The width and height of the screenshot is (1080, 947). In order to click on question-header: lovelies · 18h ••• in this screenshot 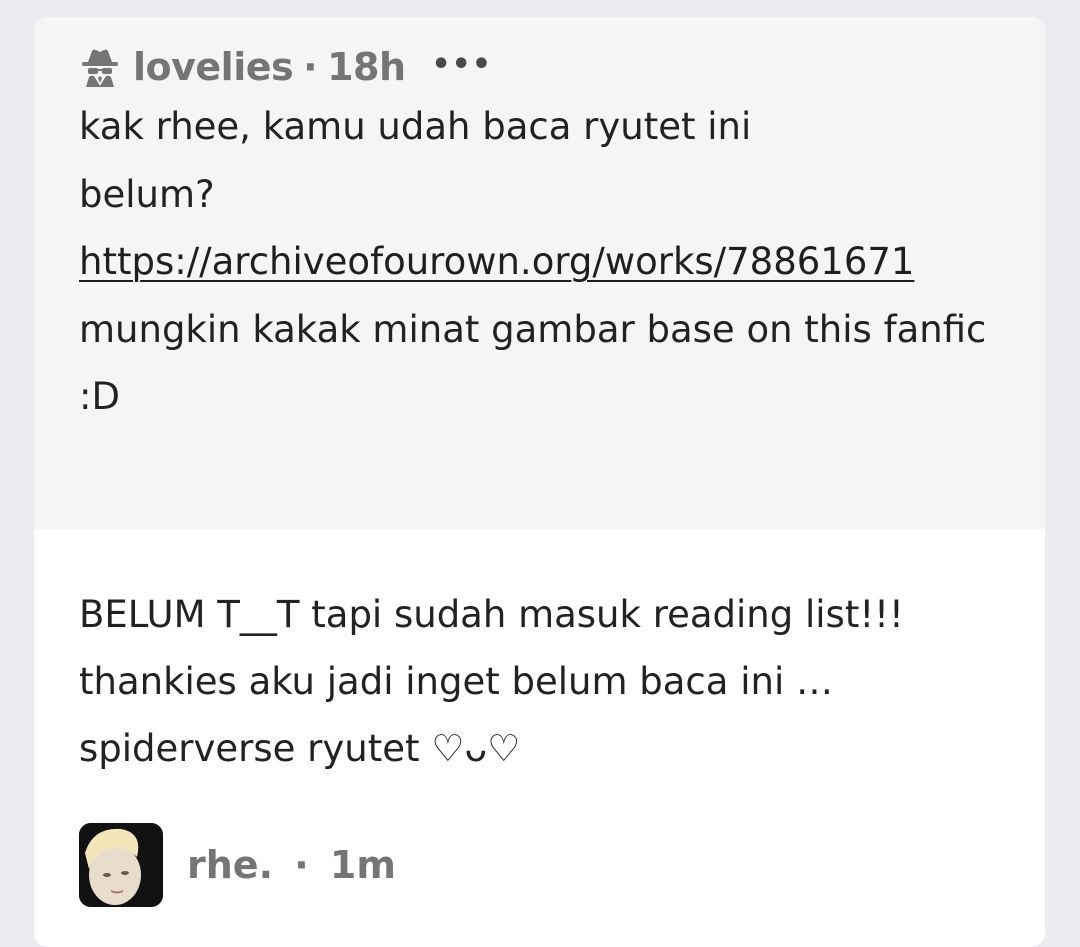, I will do `click(547, 67)`.